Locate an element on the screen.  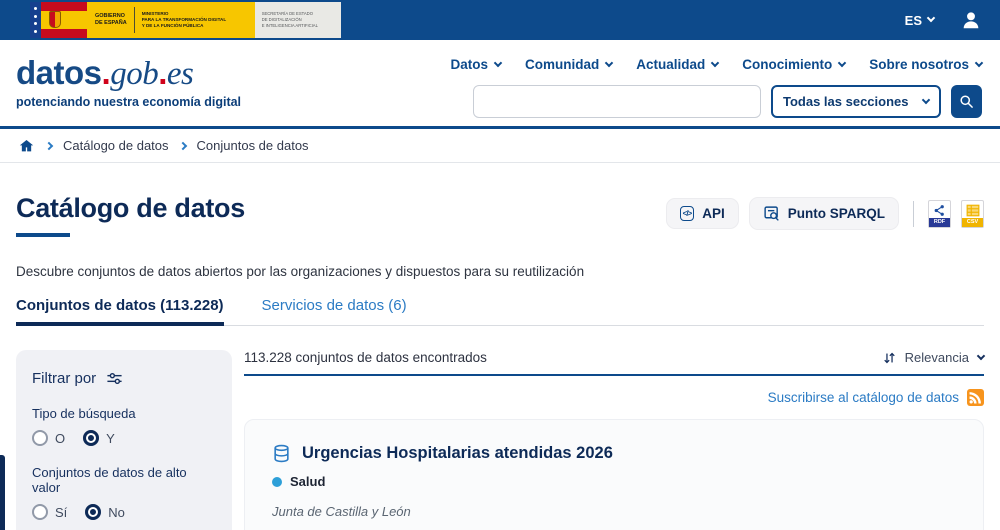
document-search-icon is located at coordinates (771, 213).